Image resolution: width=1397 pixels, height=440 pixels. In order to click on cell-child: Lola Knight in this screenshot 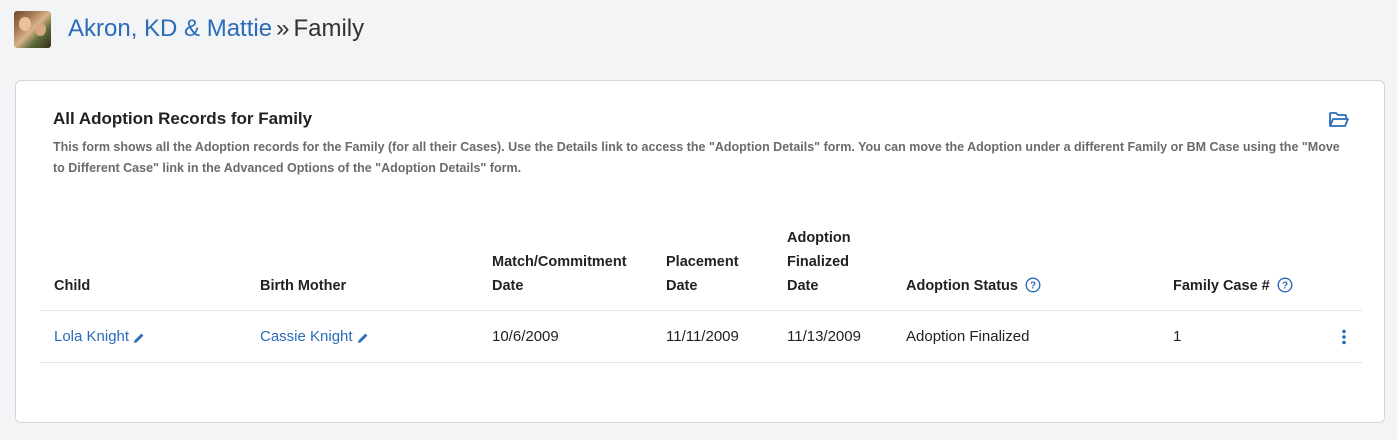, I will do `click(143, 336)`.